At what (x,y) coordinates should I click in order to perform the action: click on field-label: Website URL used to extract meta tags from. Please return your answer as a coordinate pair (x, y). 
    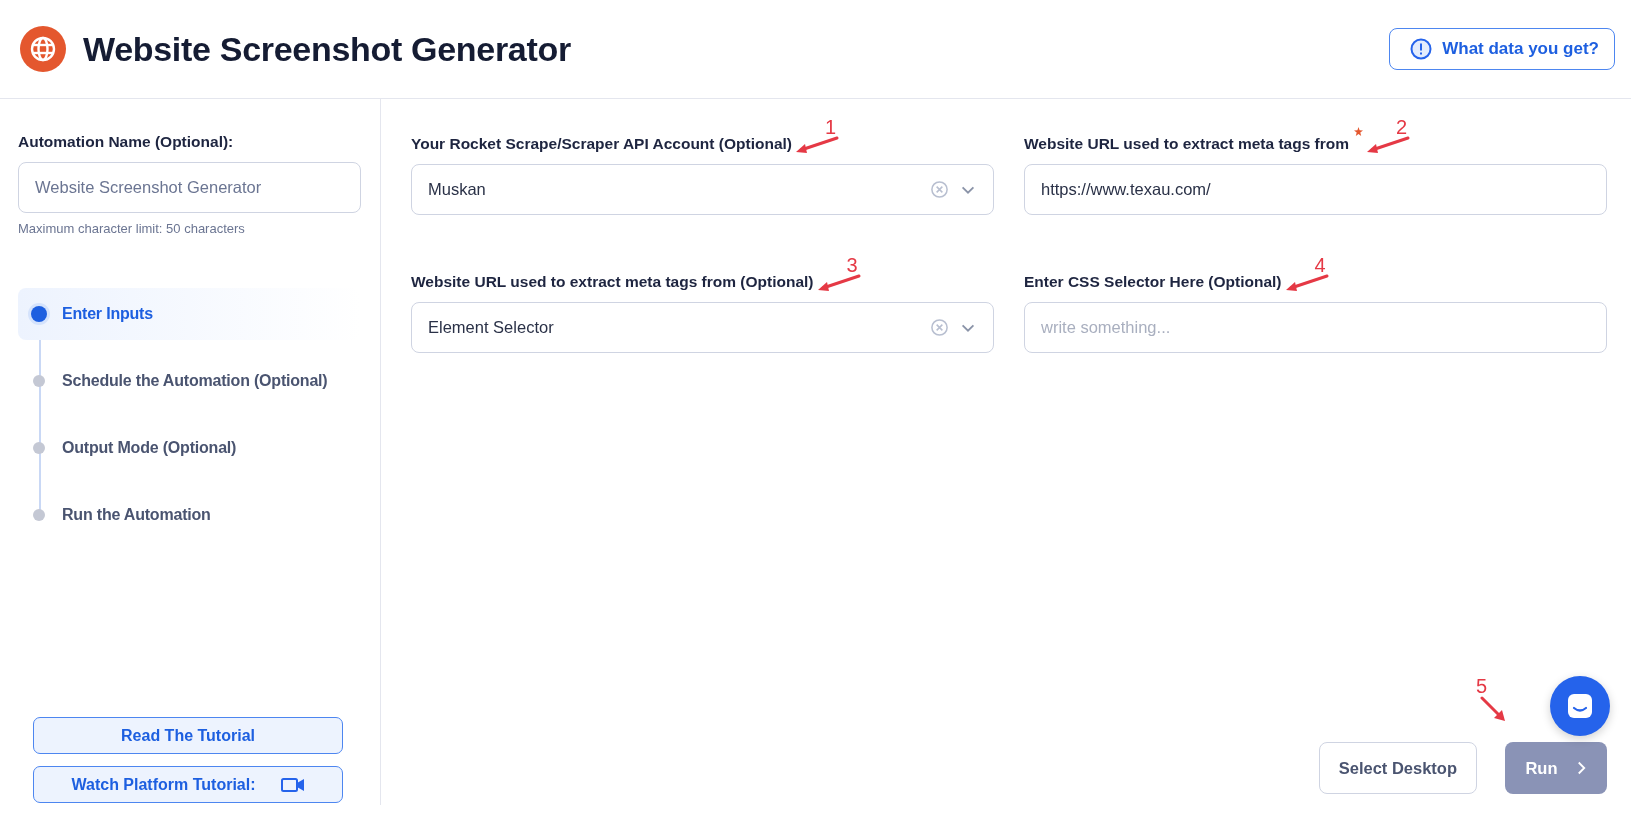
    Looking at the image, I should click on (1186, 144).